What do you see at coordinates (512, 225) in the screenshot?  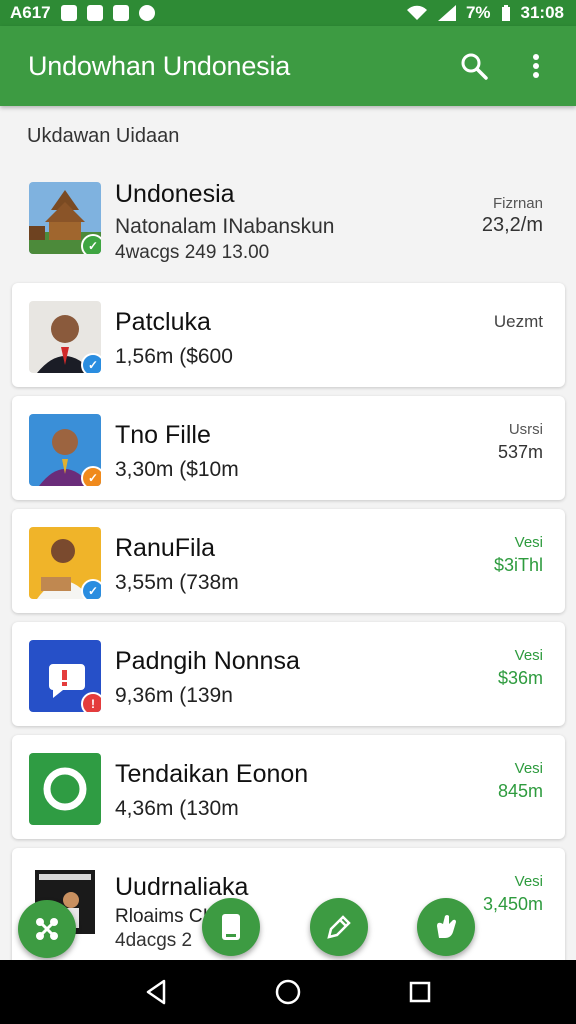 I see `item-meta-value: 23,2/m` at bounding box center [512, 225].